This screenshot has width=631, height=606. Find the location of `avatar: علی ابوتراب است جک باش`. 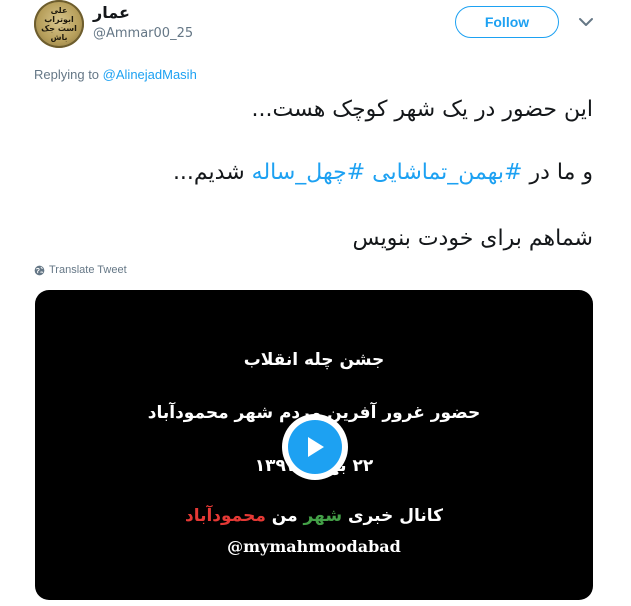

avatar: علی ابوتراب است جک باش is located at coordinates (59, 24).